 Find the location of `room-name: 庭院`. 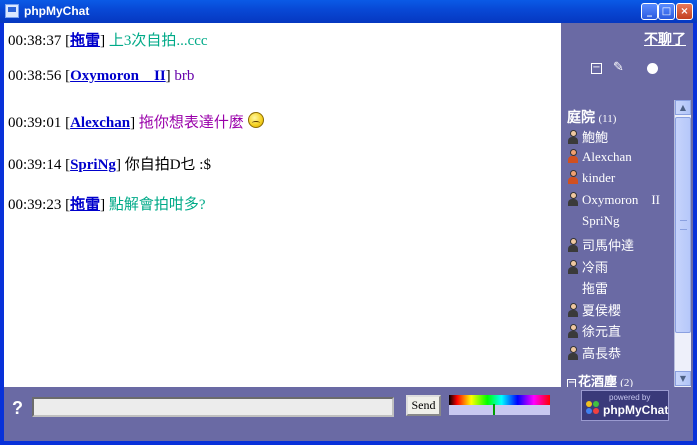

room-name: 庭院 is located at coordinates (581, 118).